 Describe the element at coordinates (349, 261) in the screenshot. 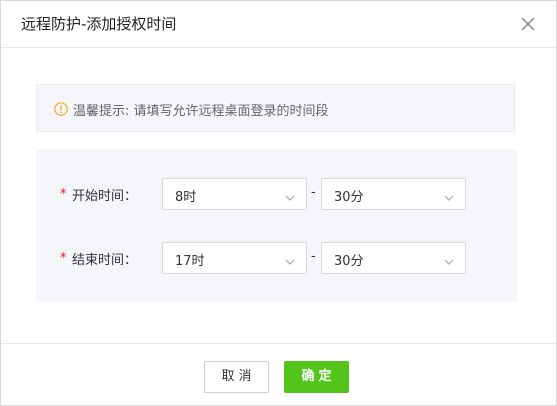

I see `end-minute-value: 30分` at that location.